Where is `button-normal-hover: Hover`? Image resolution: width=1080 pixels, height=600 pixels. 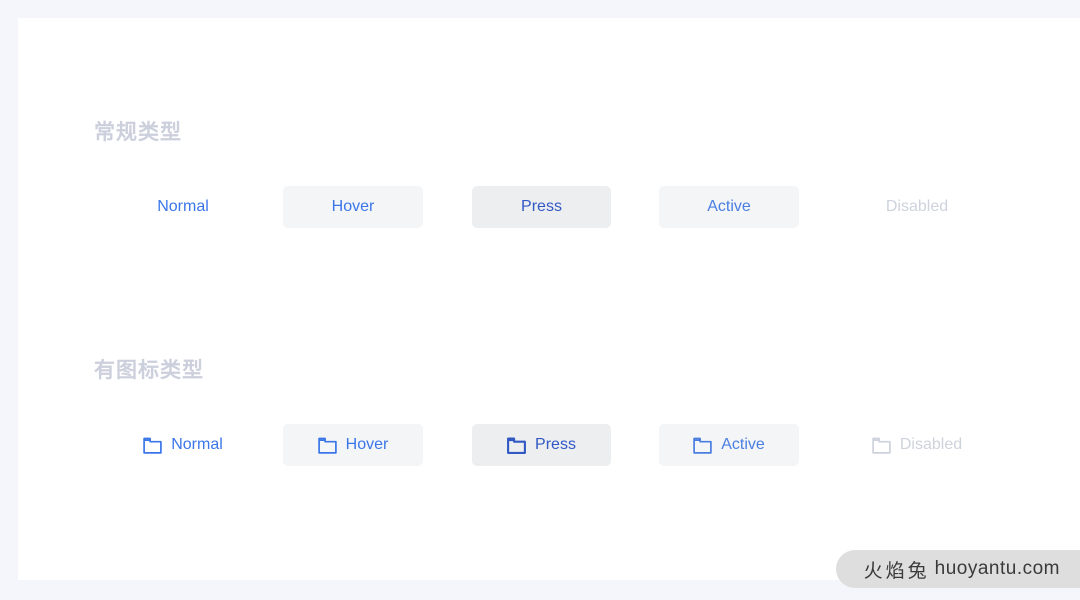
button-normal-hover: Hover is located at coordinates (353, 207).